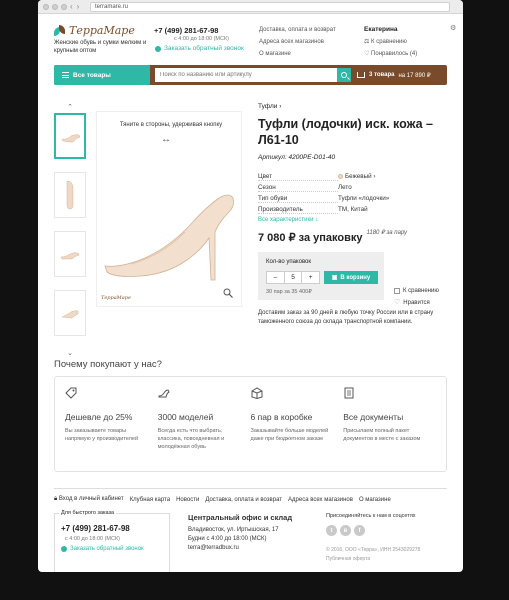  I want to click on product-image, so click(169, 237).